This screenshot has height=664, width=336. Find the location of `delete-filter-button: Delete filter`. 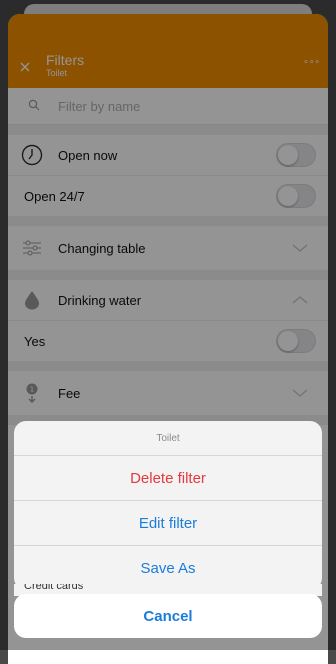

delete-filter-button: Delete filter is located at coordinates (168, 478).